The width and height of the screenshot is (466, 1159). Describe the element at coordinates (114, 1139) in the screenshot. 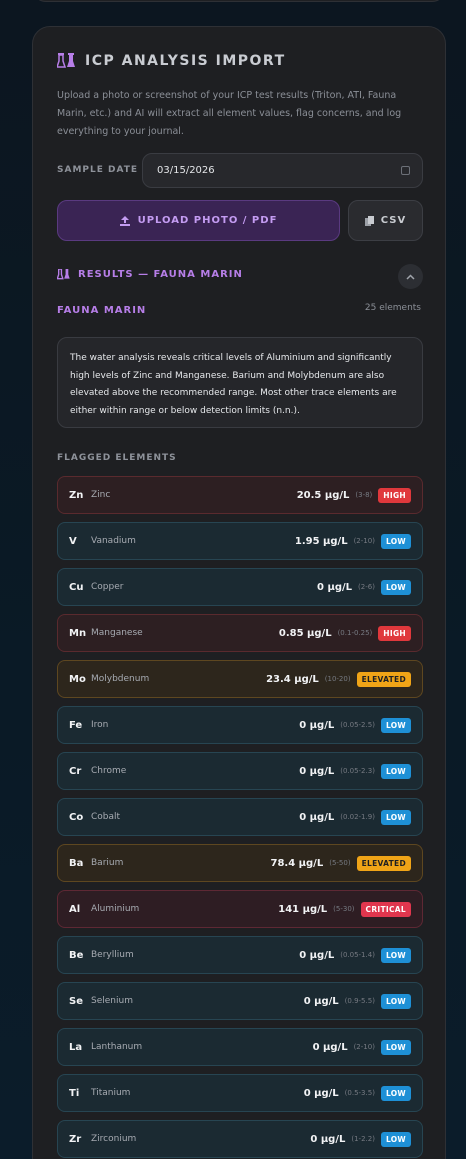

I see `element-name: Zirconium` at that location.